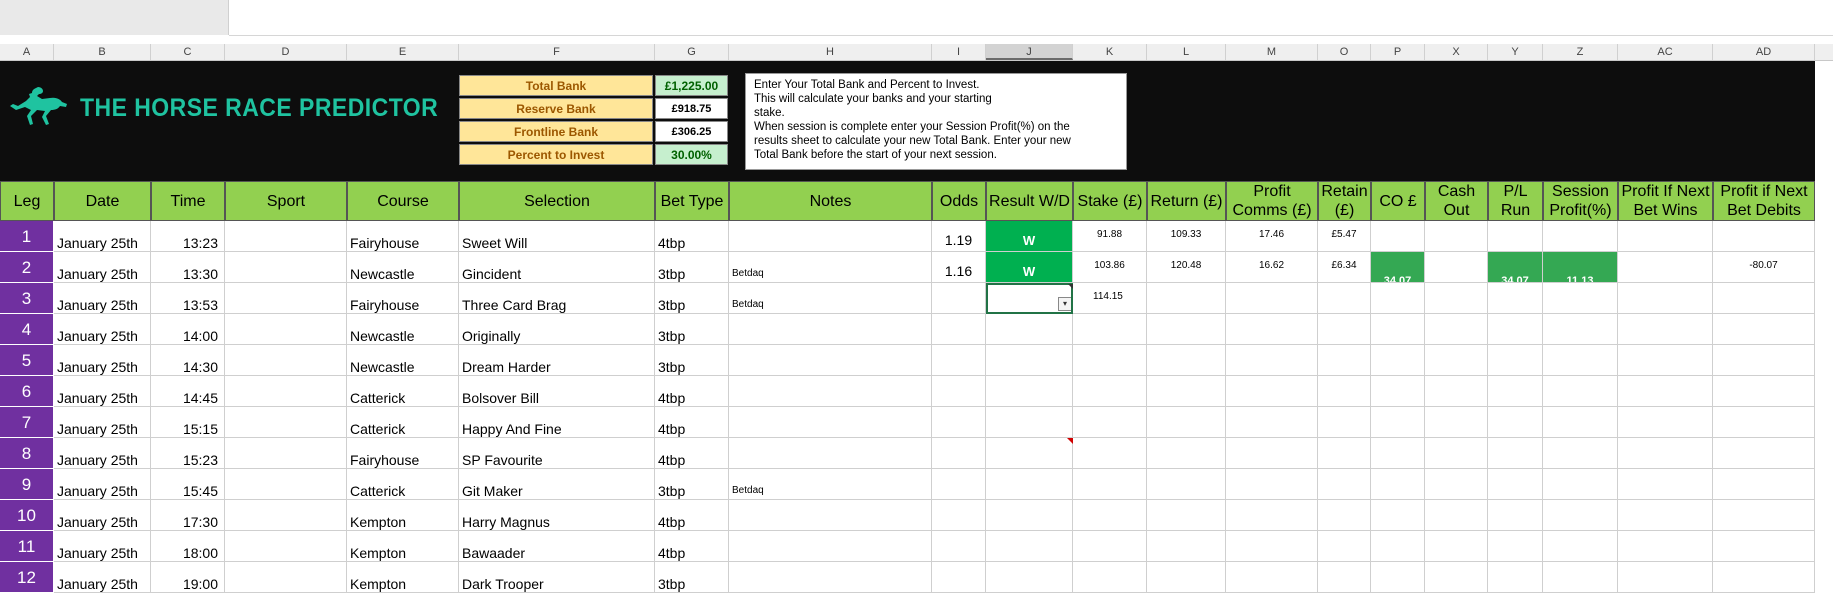 This screenshot has height=593, width=1833. What do you see at coordinates (27, 298) in the screenshot?
I see `cell-leg: 3` at bounding box center [27, 298].